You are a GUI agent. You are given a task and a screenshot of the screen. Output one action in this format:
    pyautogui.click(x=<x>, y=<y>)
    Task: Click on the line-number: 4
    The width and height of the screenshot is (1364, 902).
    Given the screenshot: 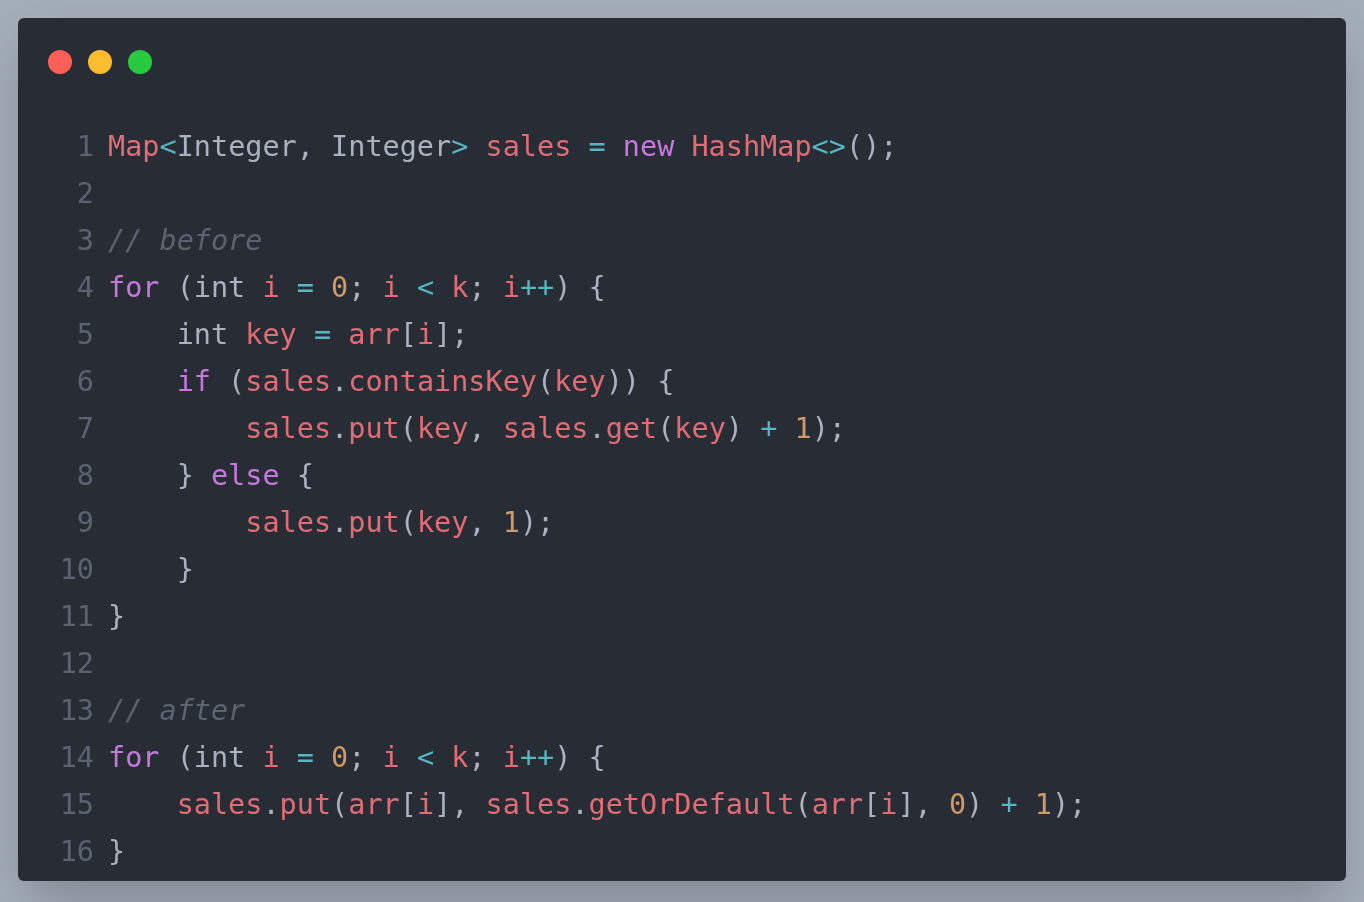 What is the action you would take?
    pyautogui.click(x=84, y=288)
    